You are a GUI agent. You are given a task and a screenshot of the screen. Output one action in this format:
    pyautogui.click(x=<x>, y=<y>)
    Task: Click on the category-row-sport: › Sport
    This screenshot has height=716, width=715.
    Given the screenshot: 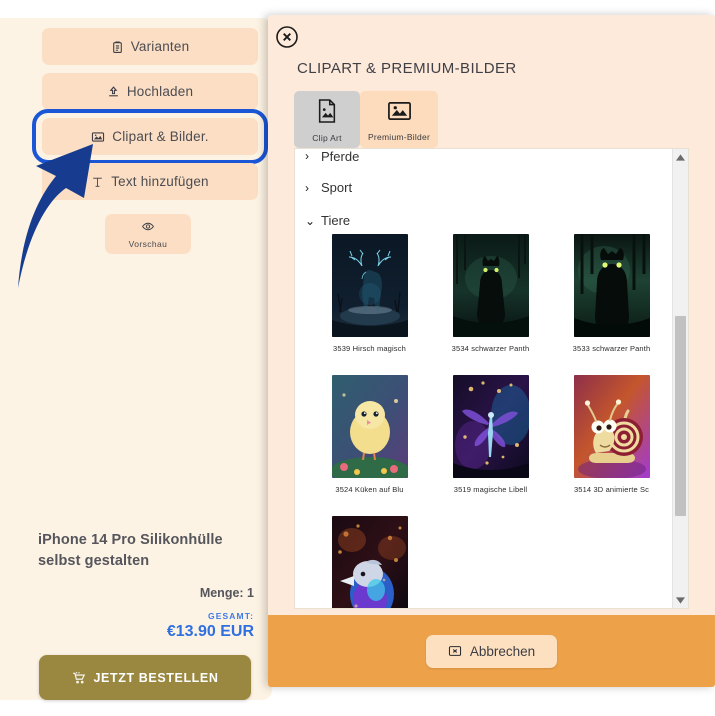 What is the action you would take?
    pyautogui.click(x=491, y=187)
    